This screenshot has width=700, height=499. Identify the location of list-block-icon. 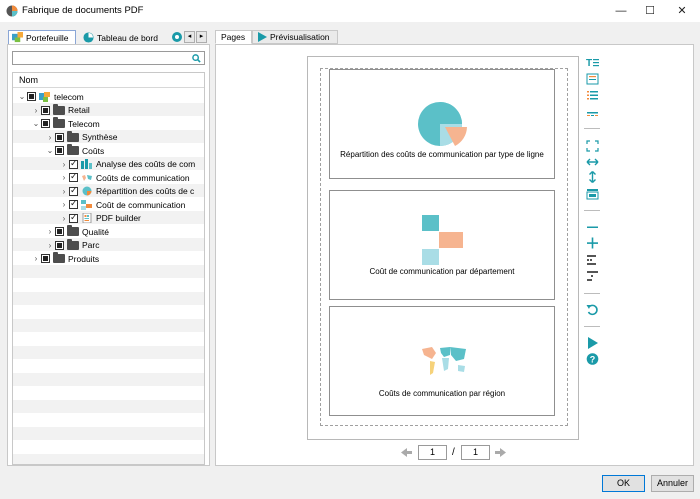
(592, 95).